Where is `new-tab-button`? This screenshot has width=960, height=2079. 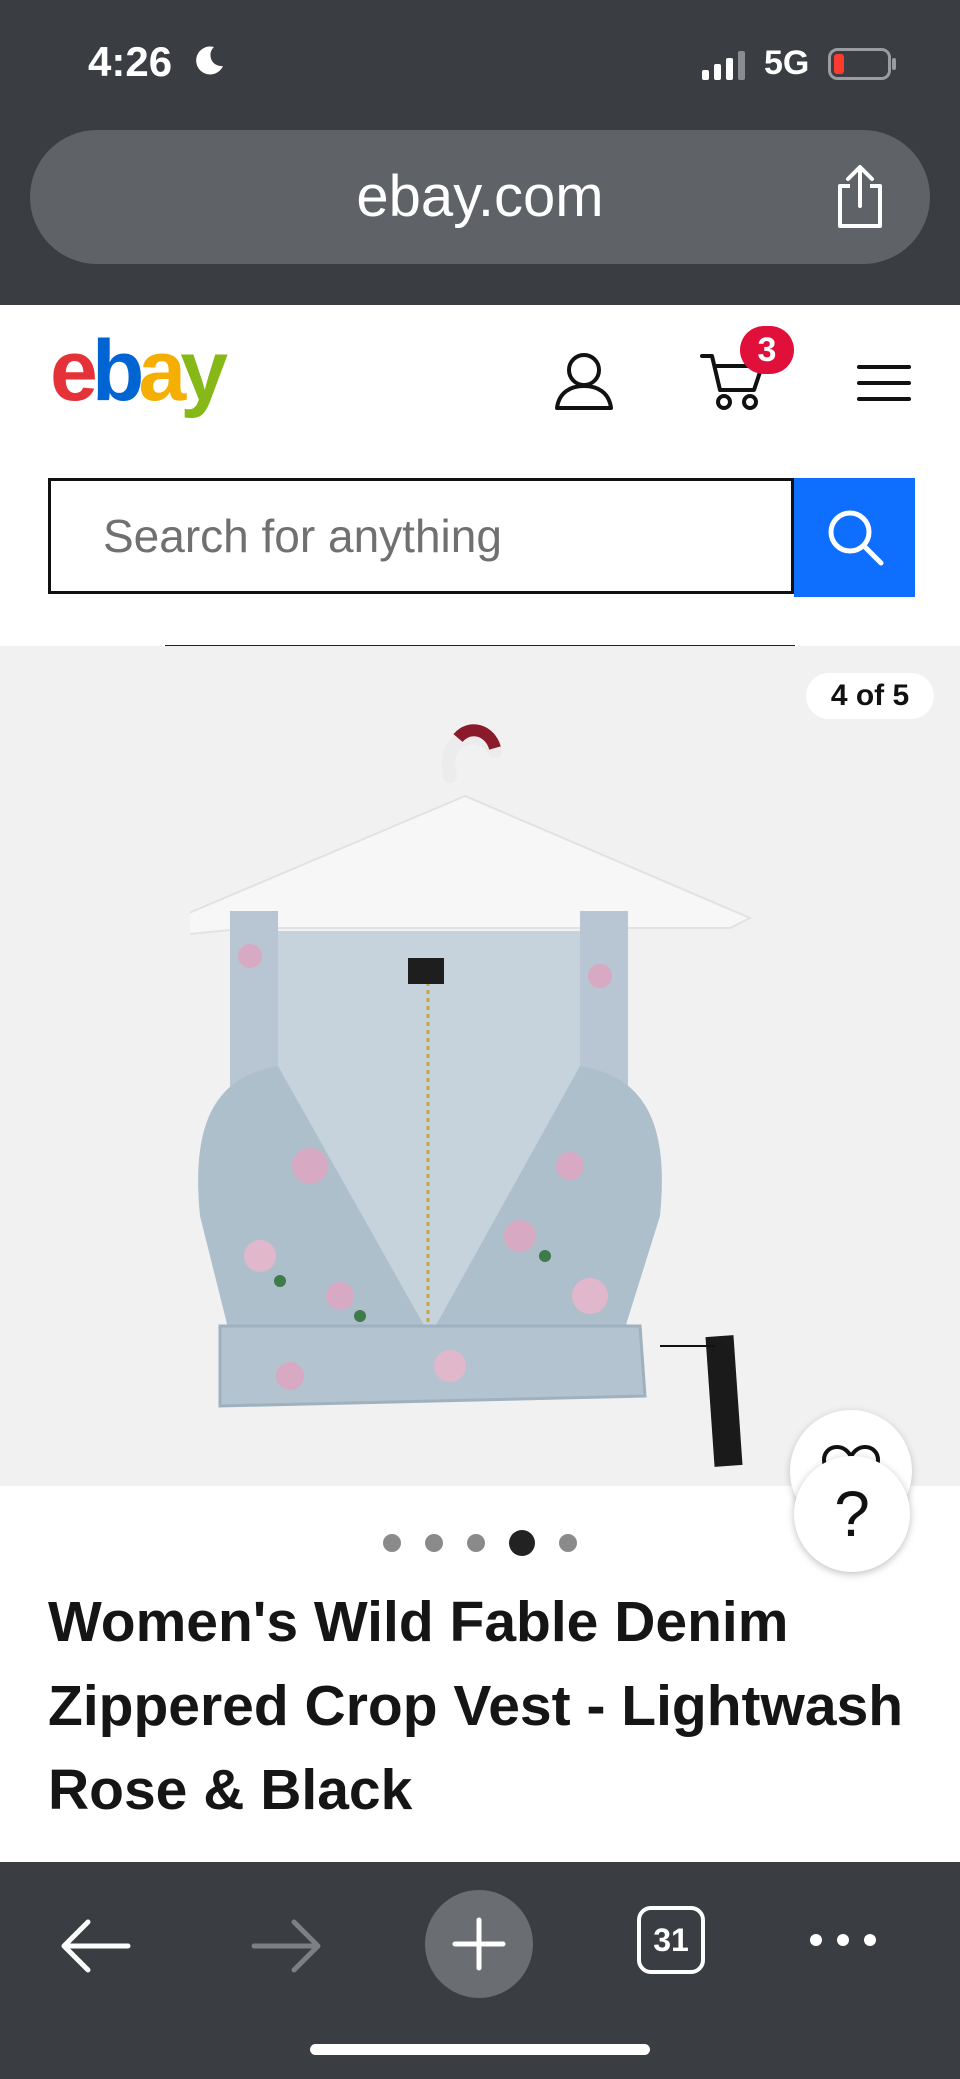 new-tab-button is located at coordinates (479, 1944).